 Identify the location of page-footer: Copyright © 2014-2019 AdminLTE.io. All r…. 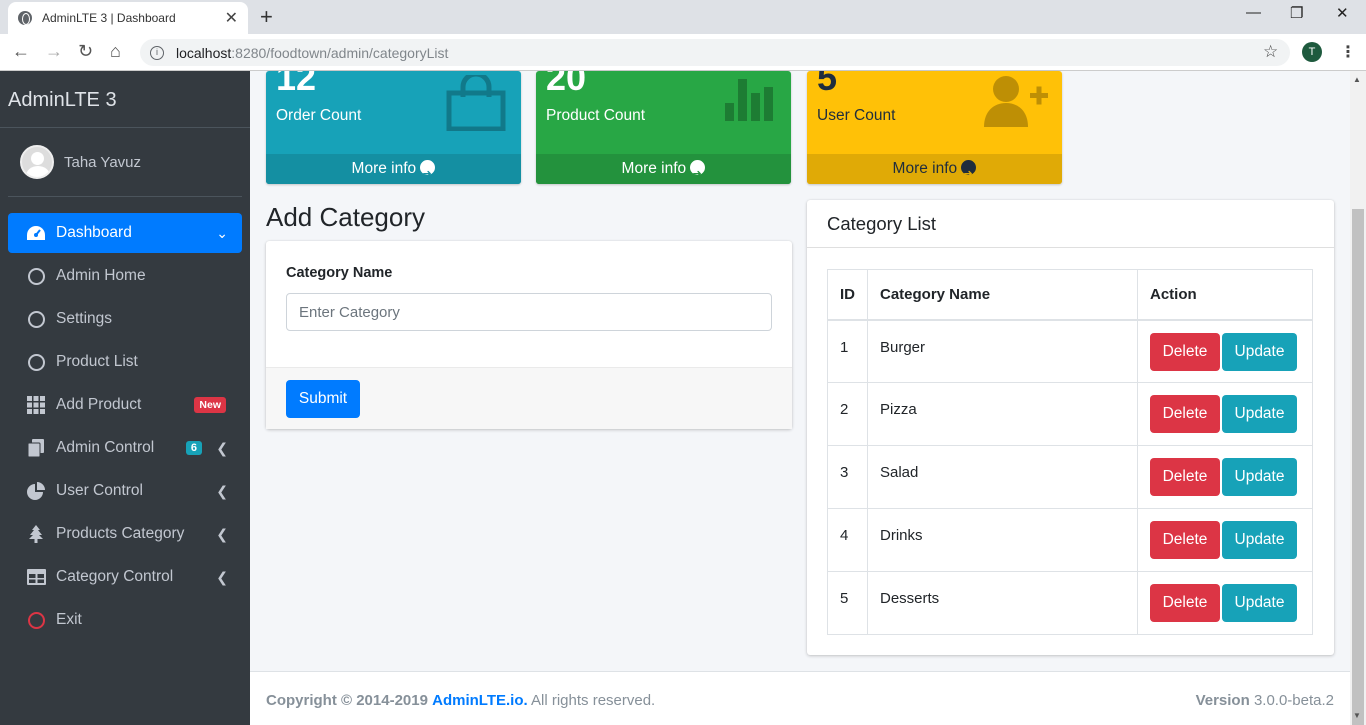
(800, 698).